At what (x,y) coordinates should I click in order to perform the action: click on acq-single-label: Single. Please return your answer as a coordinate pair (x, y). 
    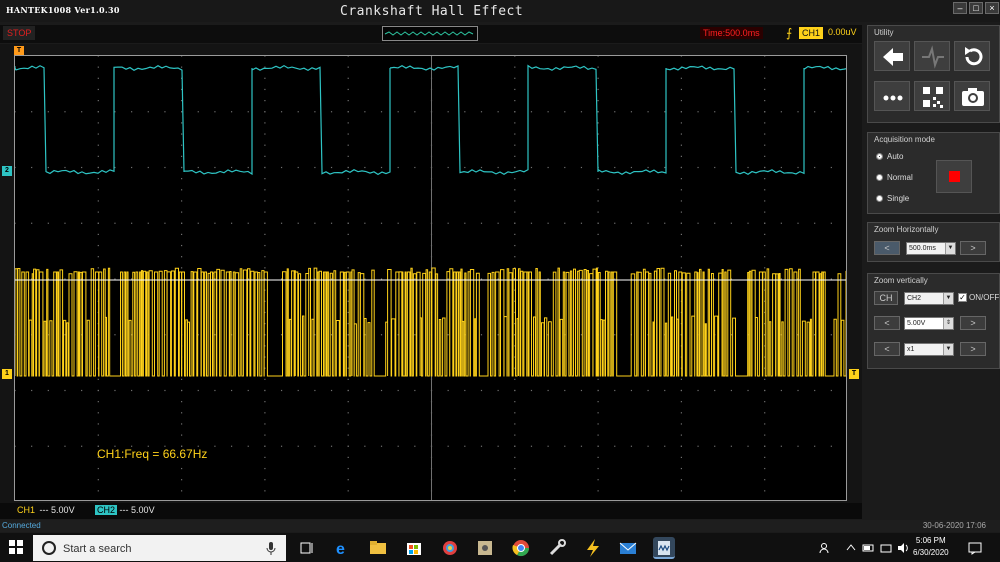
    Looking at the image, I should click on (898, 198).